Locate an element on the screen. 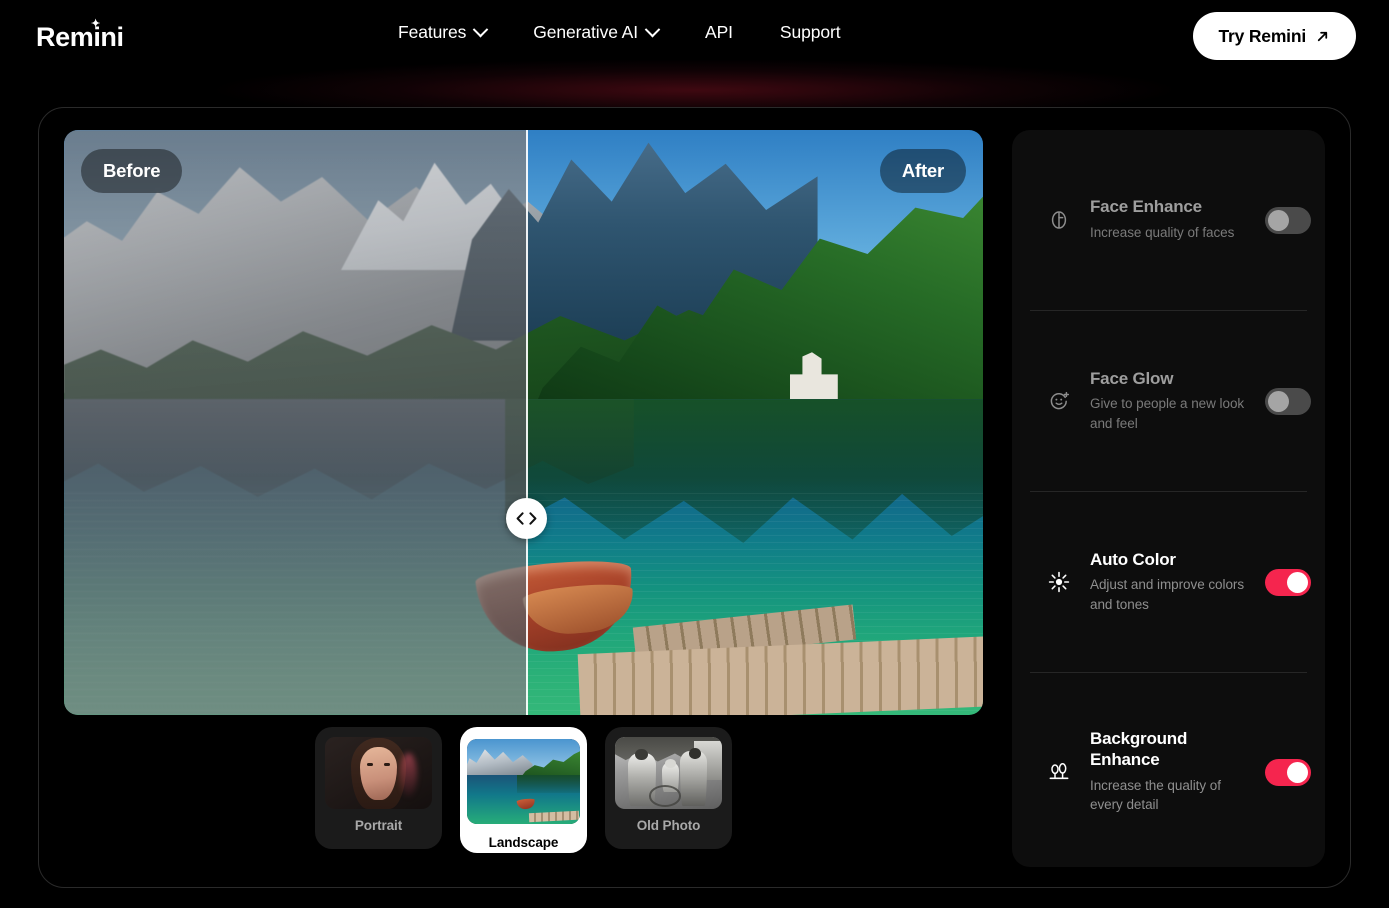  setting-desc-face-enhance: Increase quality of faces is located at coordinates (1162, 233).